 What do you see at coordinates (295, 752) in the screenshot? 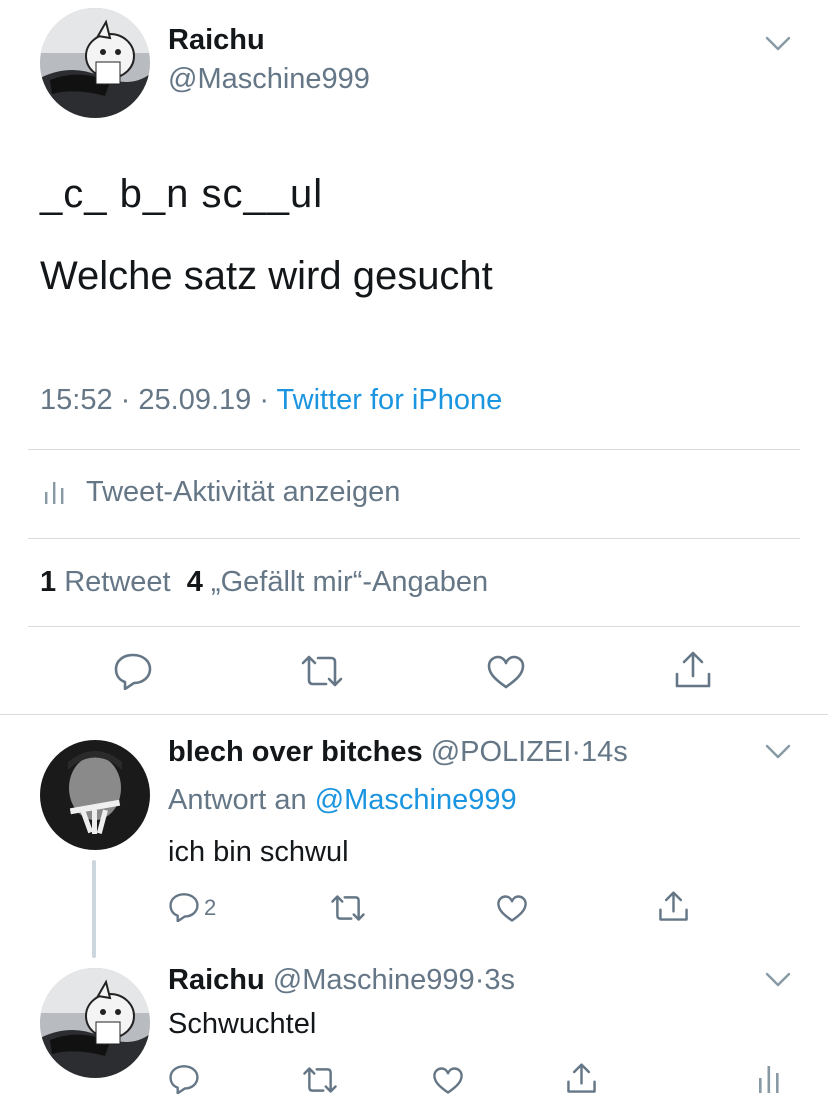
I see `author-name: blech over bitches` at bounding box center [295, 752].